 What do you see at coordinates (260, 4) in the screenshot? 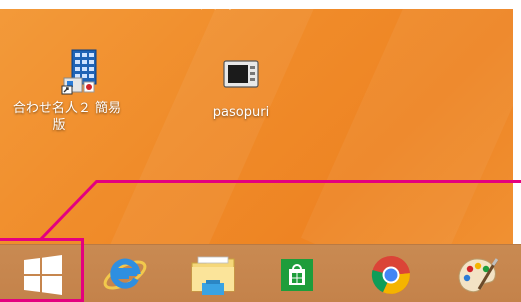
I see `top-border` at bounding box center [260, 4].